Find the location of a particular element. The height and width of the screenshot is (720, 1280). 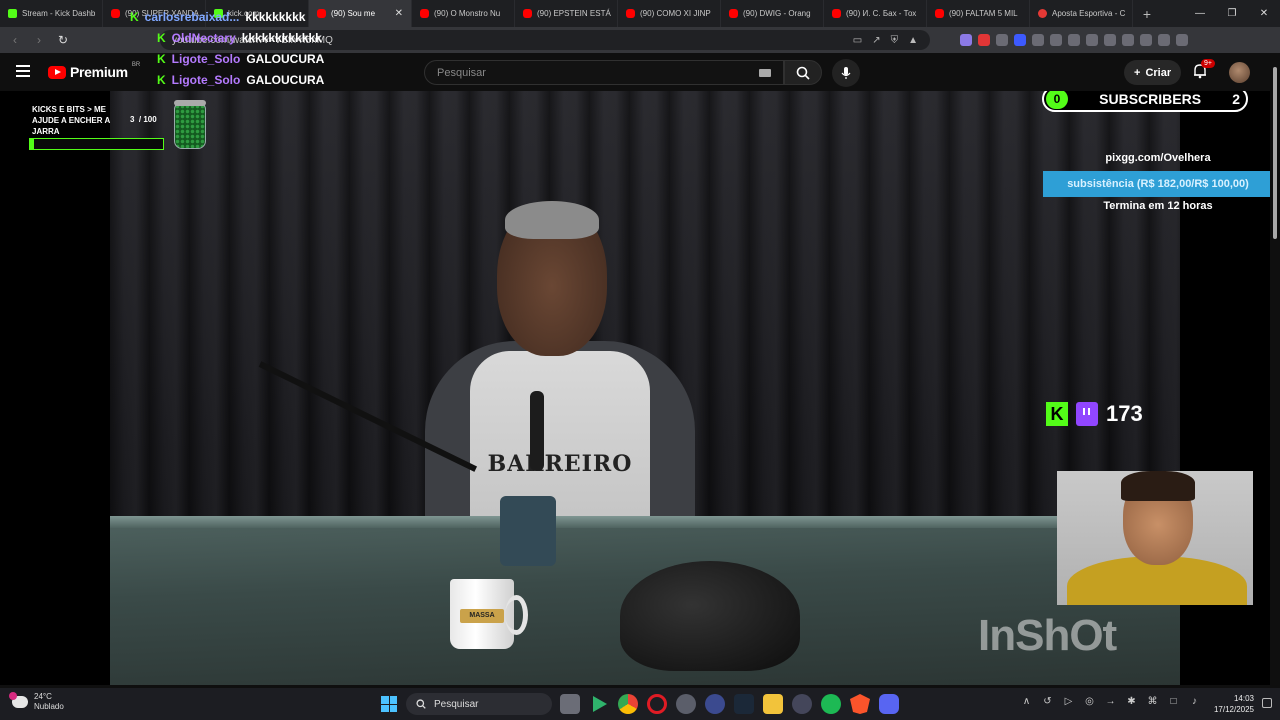

spotify-icon is located at coordinates (831, 704).